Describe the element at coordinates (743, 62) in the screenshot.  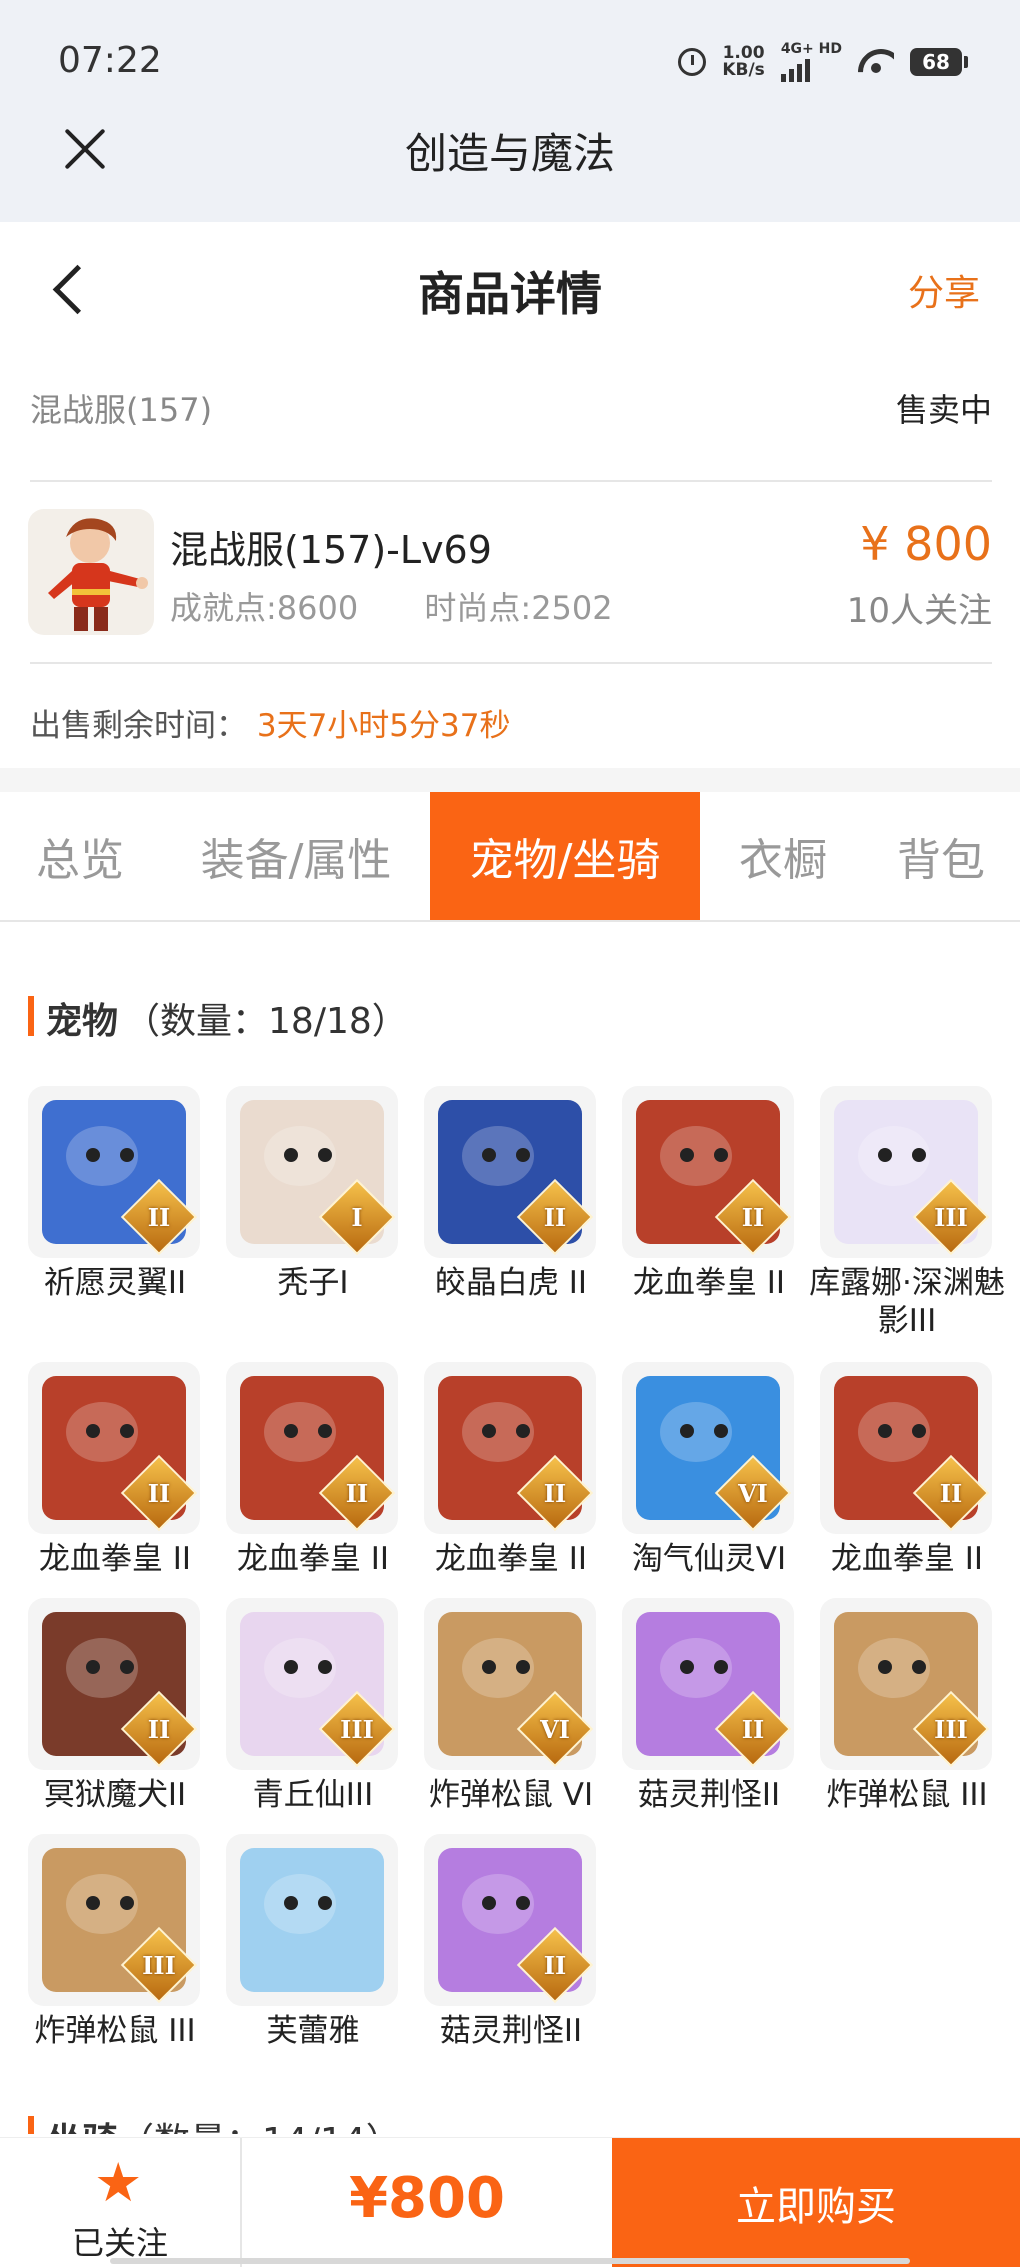
I see `network-speed: 1.00 KB/s` at that location.